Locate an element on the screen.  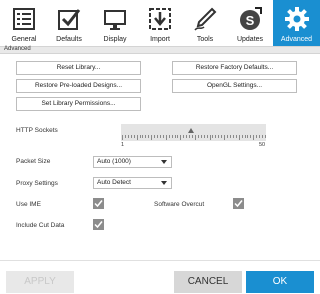
use-ime-checkbox is located at coordinates (98, 203).